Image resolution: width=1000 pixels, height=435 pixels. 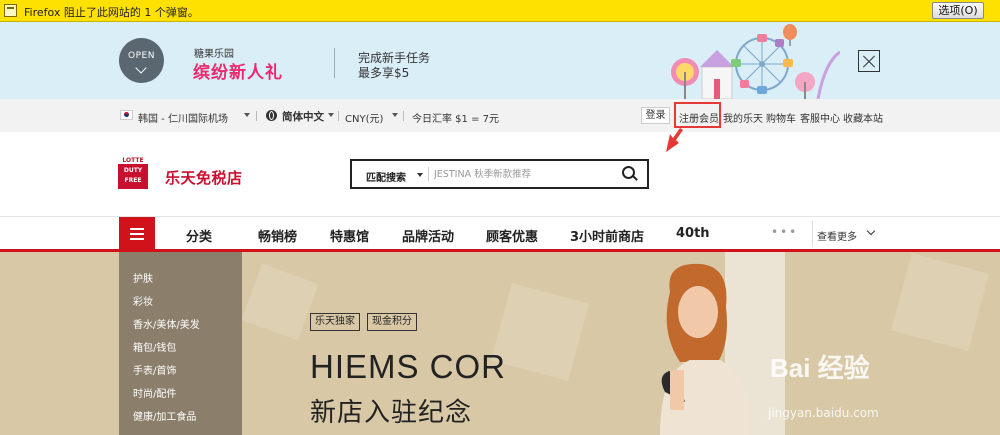 I want to click on hero-subtitle: 新店入驻纪念, so click(x=391, y=413).